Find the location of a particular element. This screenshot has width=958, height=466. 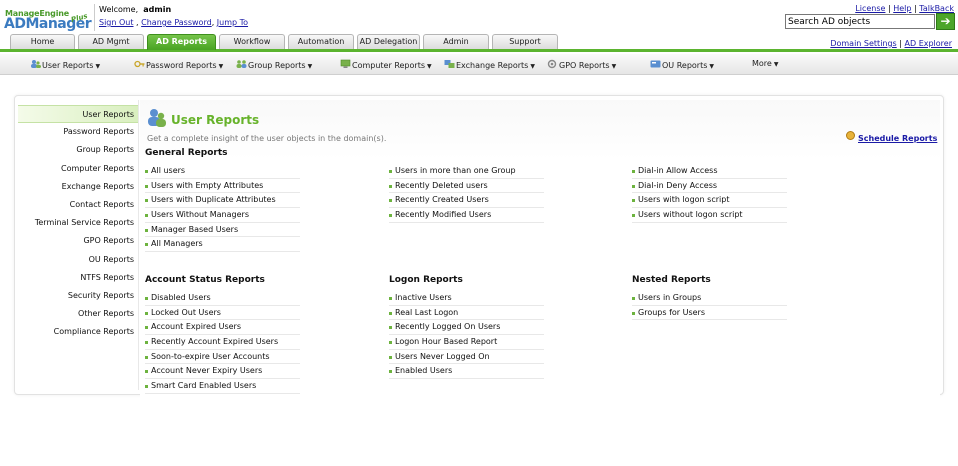

report-link: Account Never Expiry Users is located at coordinates (222, 372).